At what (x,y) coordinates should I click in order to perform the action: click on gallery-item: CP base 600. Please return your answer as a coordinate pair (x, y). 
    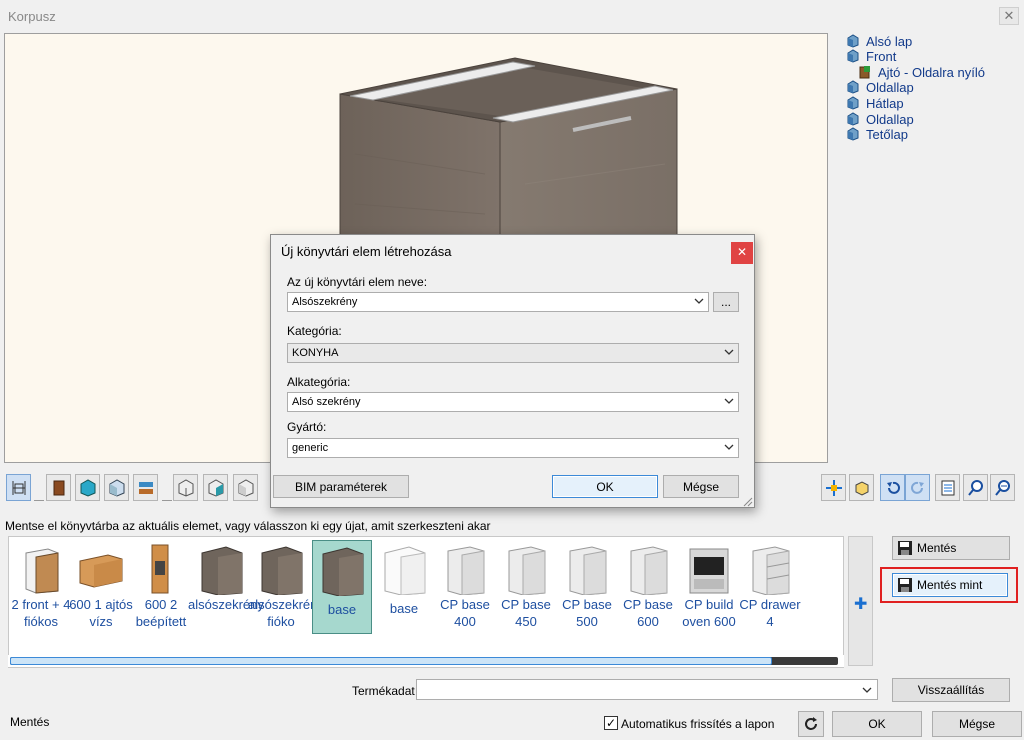
    Looking at the image, I should click on (648, 586).